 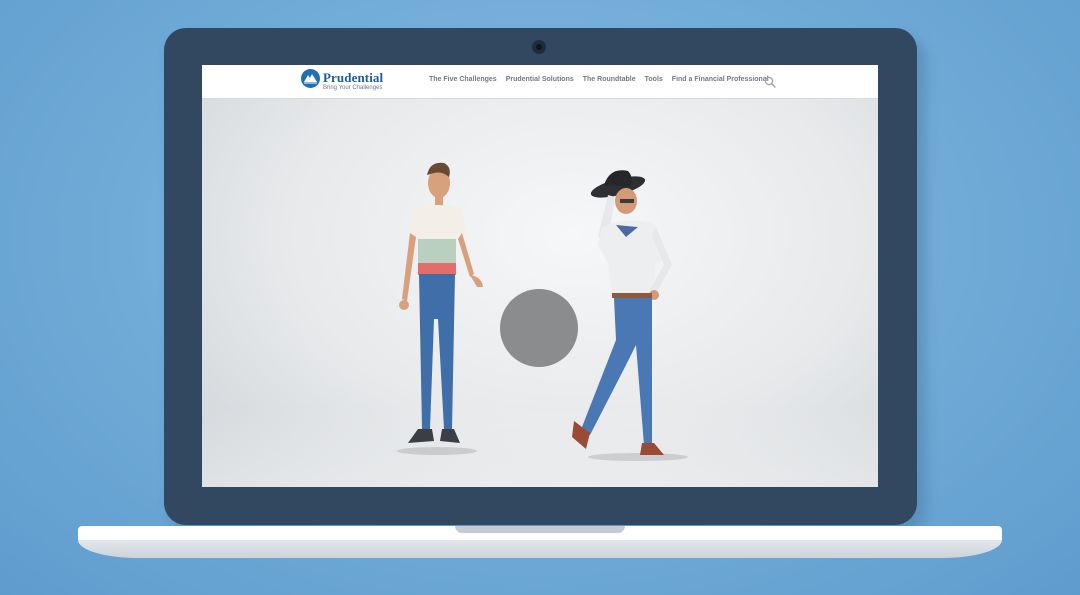 What do you see at coordinates (770, 81) in the screenshot?
I see `search-icon` at bounding box center [770, 81].